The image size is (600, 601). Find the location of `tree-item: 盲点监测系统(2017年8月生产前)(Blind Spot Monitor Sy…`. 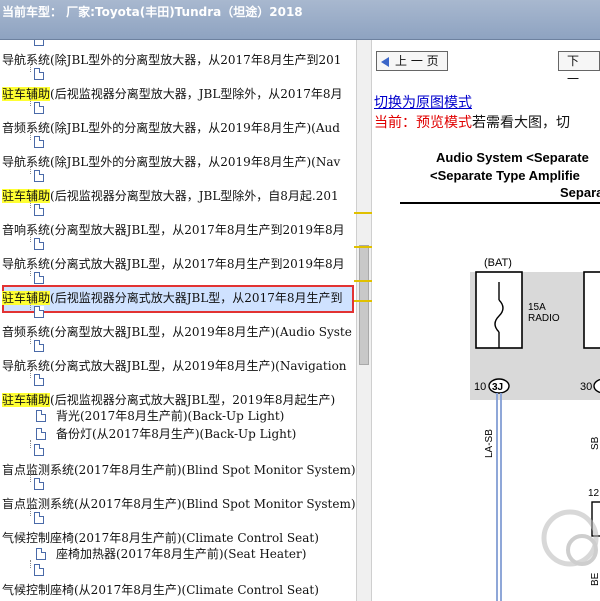

tree-item: 盲点监测系统(2017年8月生产前)(Blind Spot Monitor Sy… is located at coordinates (179, 470).